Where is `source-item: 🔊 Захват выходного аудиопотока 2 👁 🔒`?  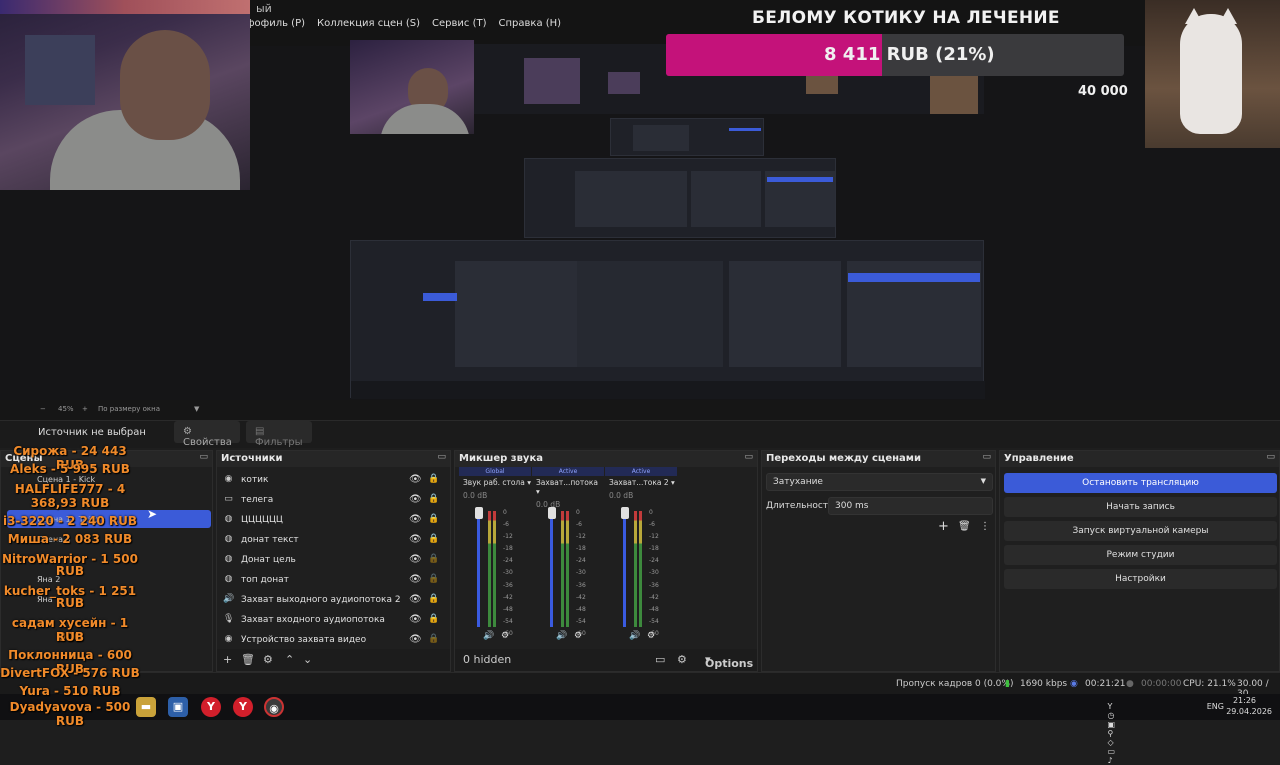
source-item: 🔊 Захват выходного аудиопотока 2 👁 🔒 is located at coordinates (333, 601).